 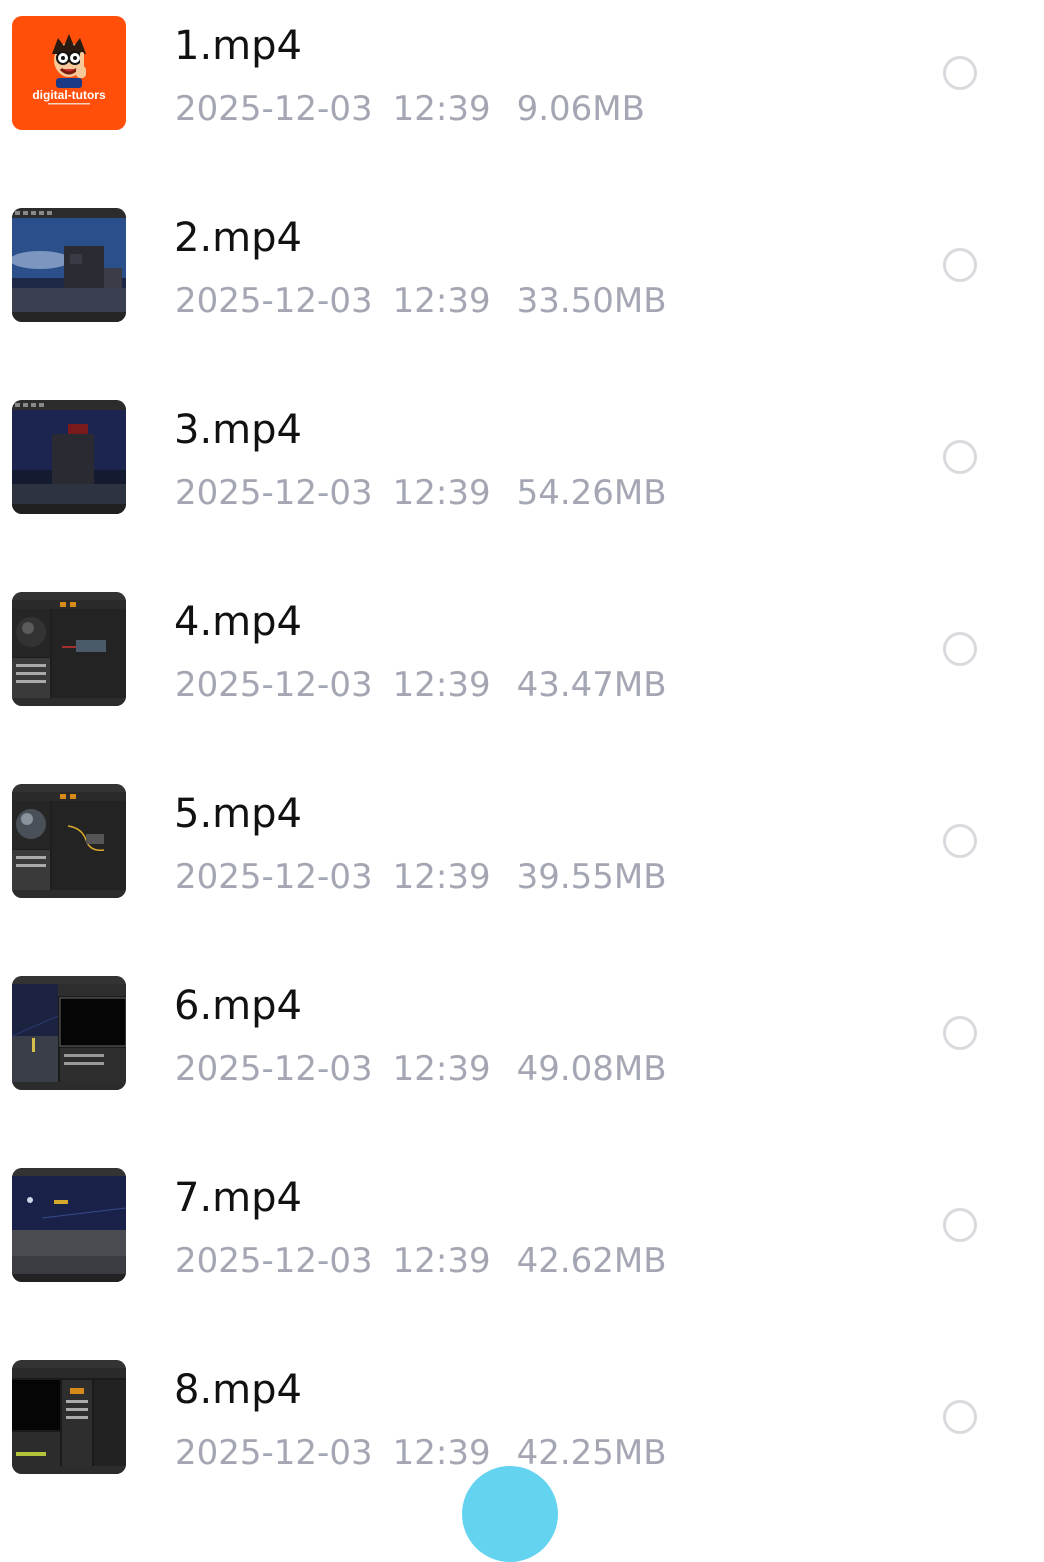 I want to click on file-size: 9.06MB, so click(x=580, y=109).